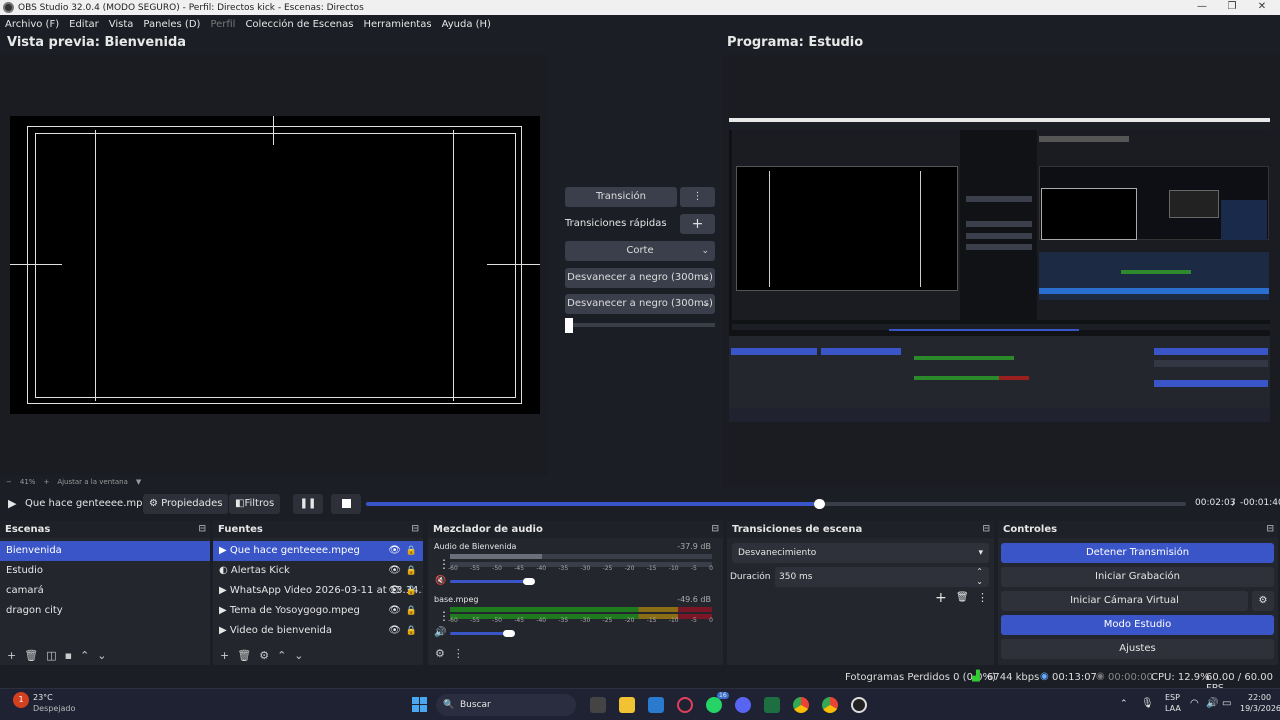 The width and height of the screenshot is (1280, 720). Describe the element at coordinates (68, 655) in the screenshot. I see `scene-filters-icon: ▪` at that location.